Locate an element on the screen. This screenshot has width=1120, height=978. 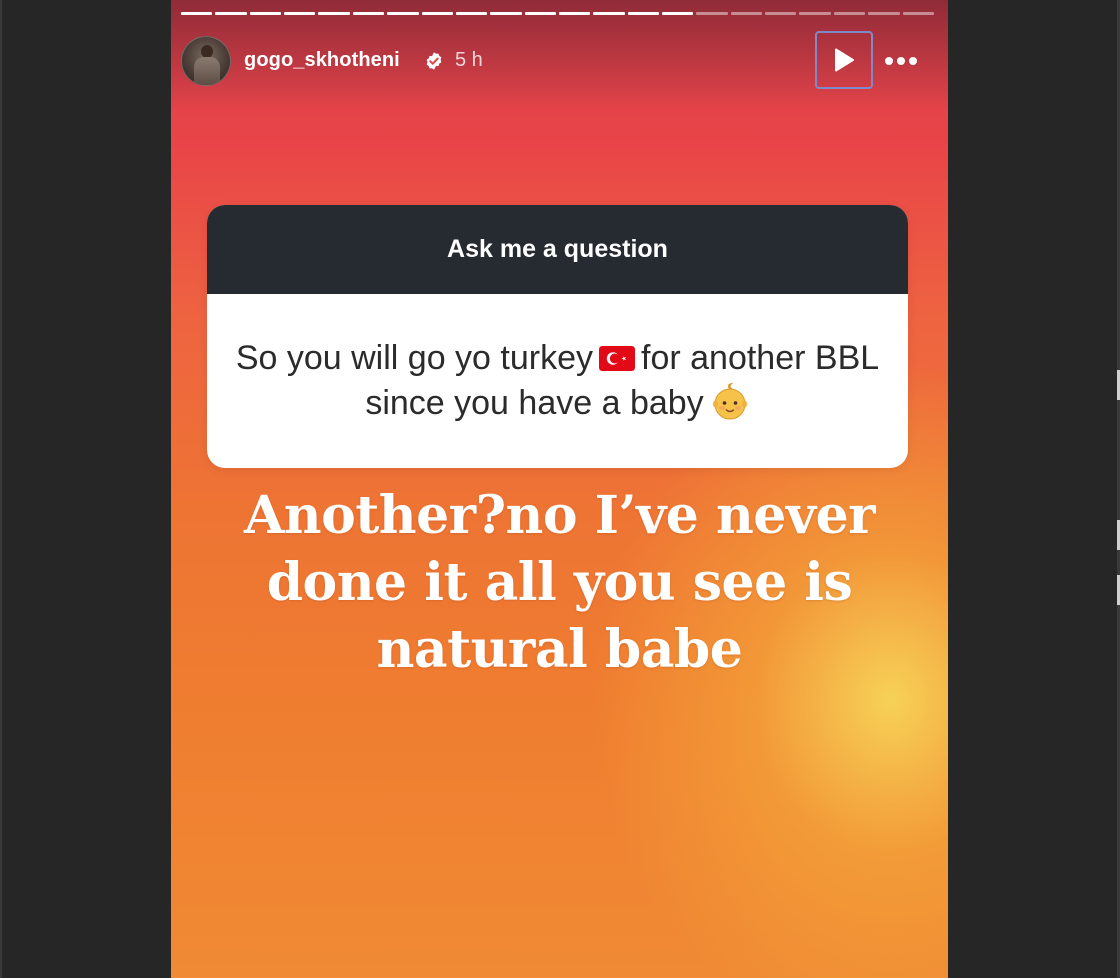
username-link: gogo_skhotheni is located at coordinates (322, 60).